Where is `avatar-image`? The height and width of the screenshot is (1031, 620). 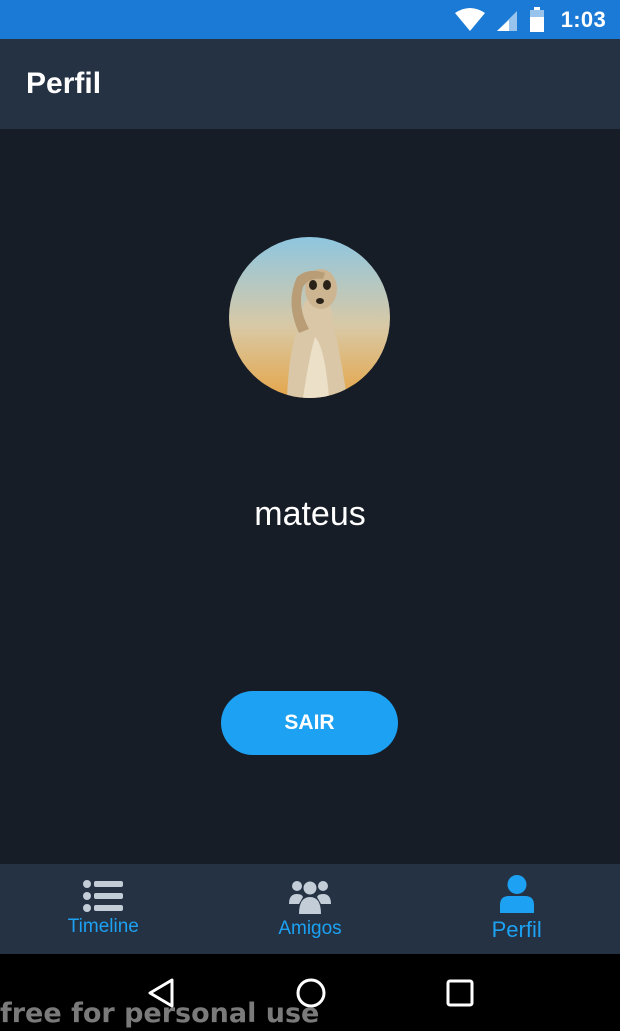 avatar-image is located at coordinates (309, 317).